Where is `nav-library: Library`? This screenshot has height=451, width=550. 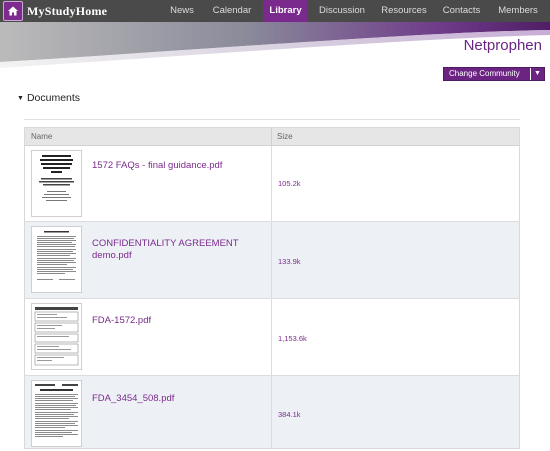 nav-library: Library is located at coordinates (285, 11).